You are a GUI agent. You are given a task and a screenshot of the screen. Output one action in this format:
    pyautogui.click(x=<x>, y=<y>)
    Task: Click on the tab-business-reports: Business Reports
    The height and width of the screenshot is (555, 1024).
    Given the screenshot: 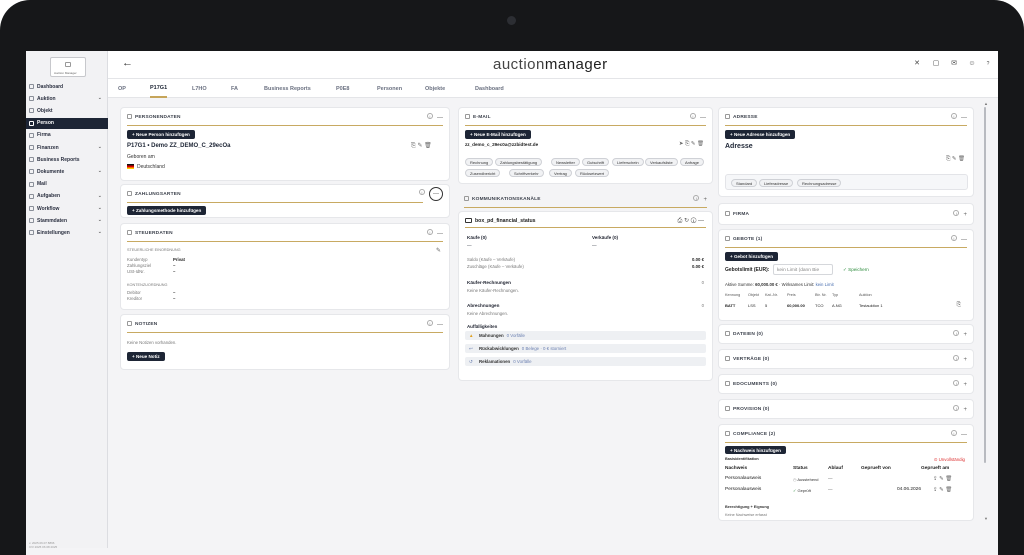 What is the action you would take?
    pyautogui.click(x=287, y=88)
    